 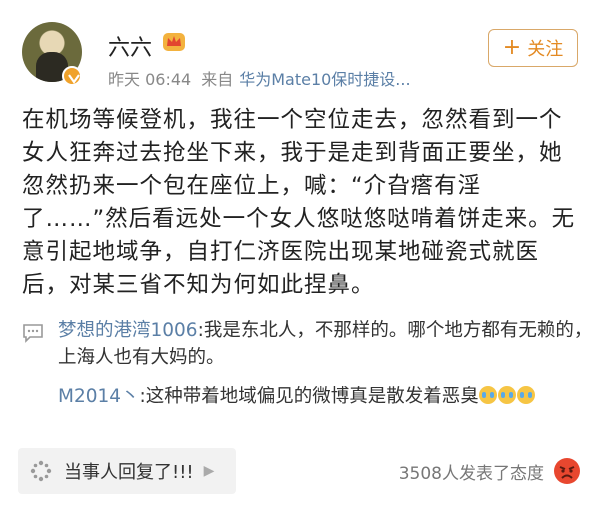 I want to click on follow-button: + 关注, so click(x=533, y=48).